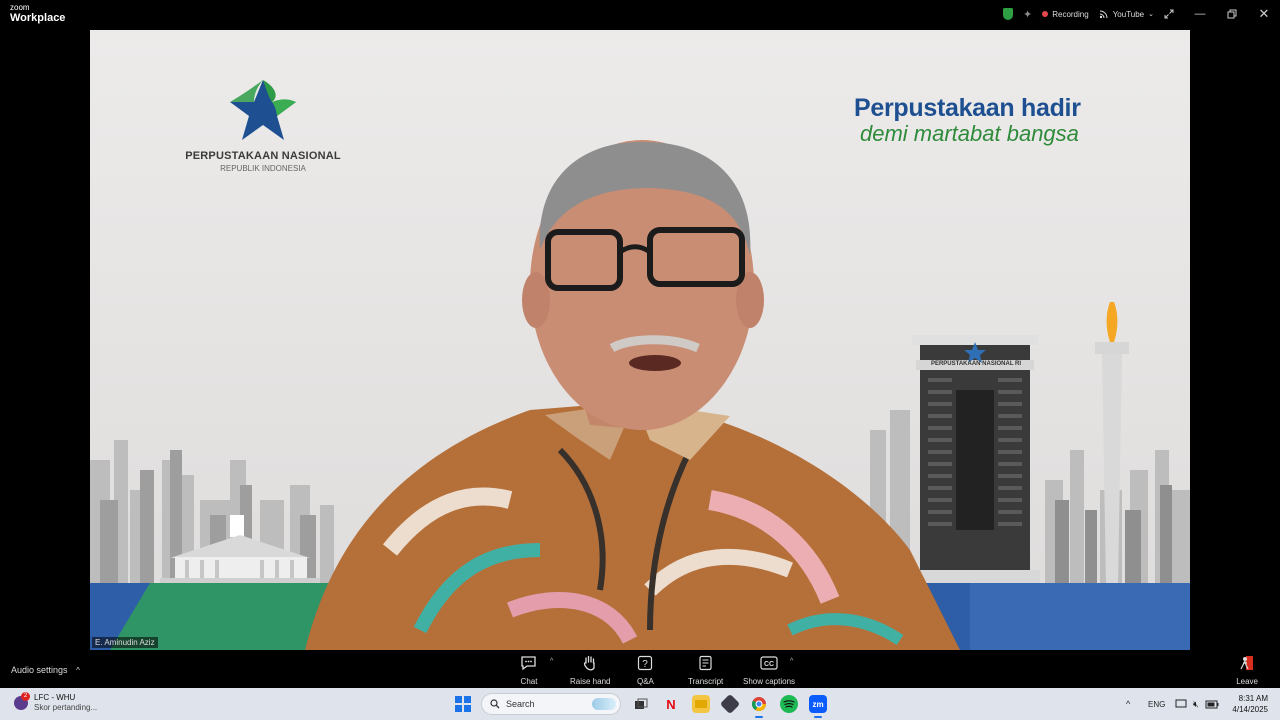  I want to click on zoom-button: zm, so click(818, 706).